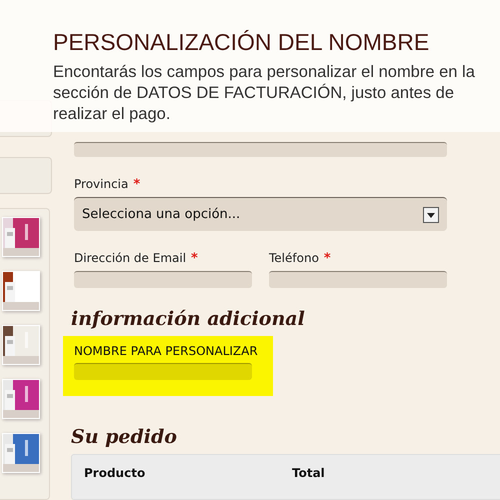 The width and height of the screenshot is (500, 500). I want to click on banner-title: PERSONALIZACIÓN DEL NOMBRE, so click(241, 42).